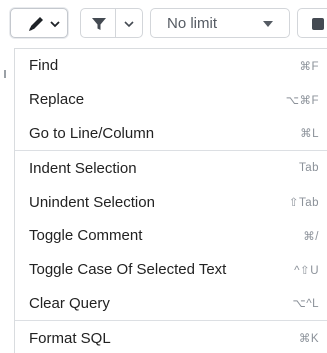  I want to click on menu-item-toggle-comment: Toggle Comment ⌘/, so click(171, 236).